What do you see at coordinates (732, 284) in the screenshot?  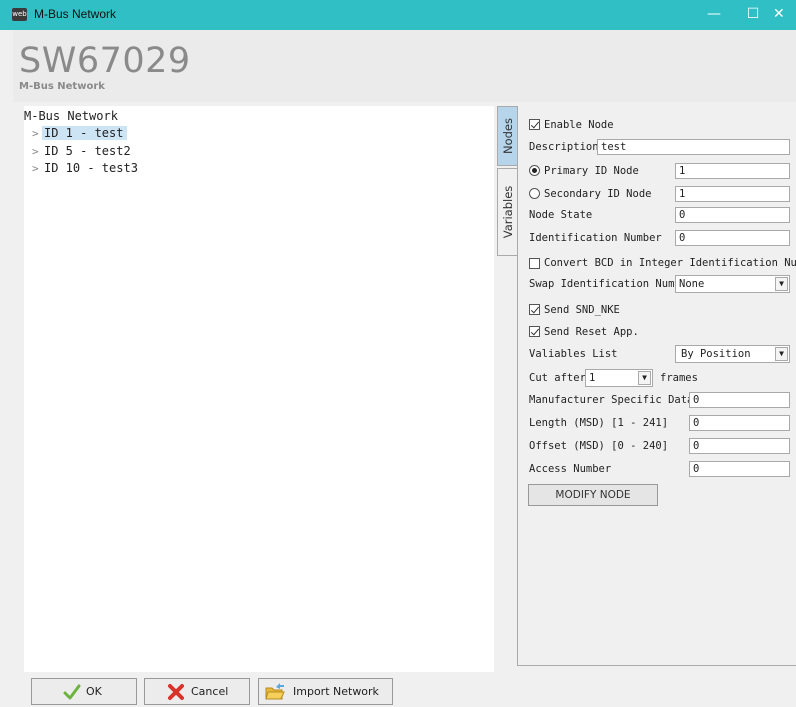 I see `swap-id-select: None ▼` at bounding box center [732, 284].